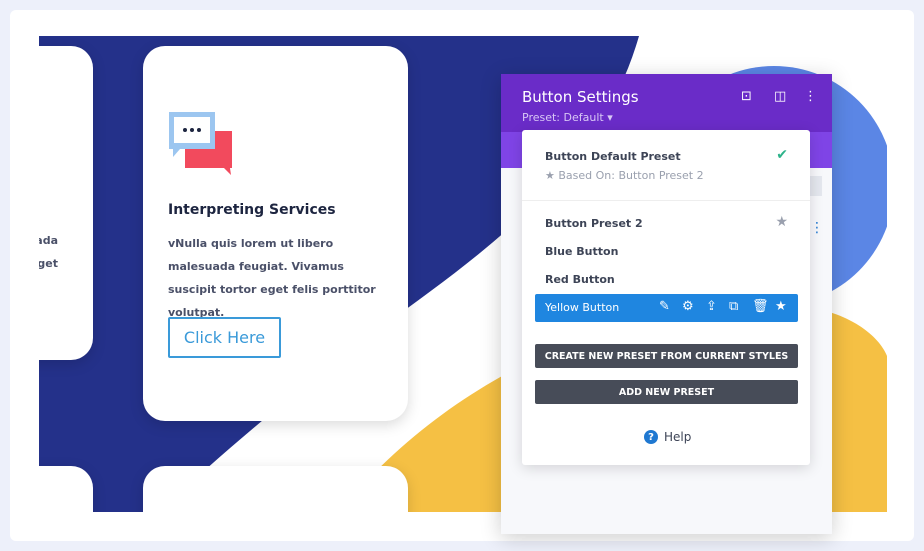  I want to click on panel-title: Button Settings, so click(580, 97).